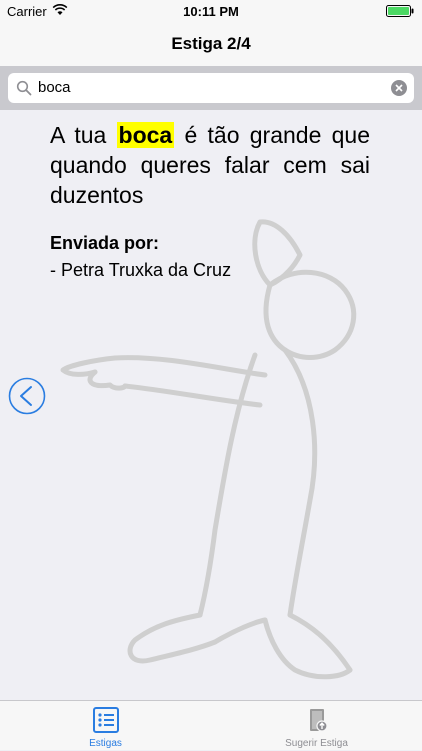 The height and width of the screenshot is (751, 422). What do you see at coordinates (24, 88) in the screenshot?
I see `search-icon` at bounding box center [24, 88].